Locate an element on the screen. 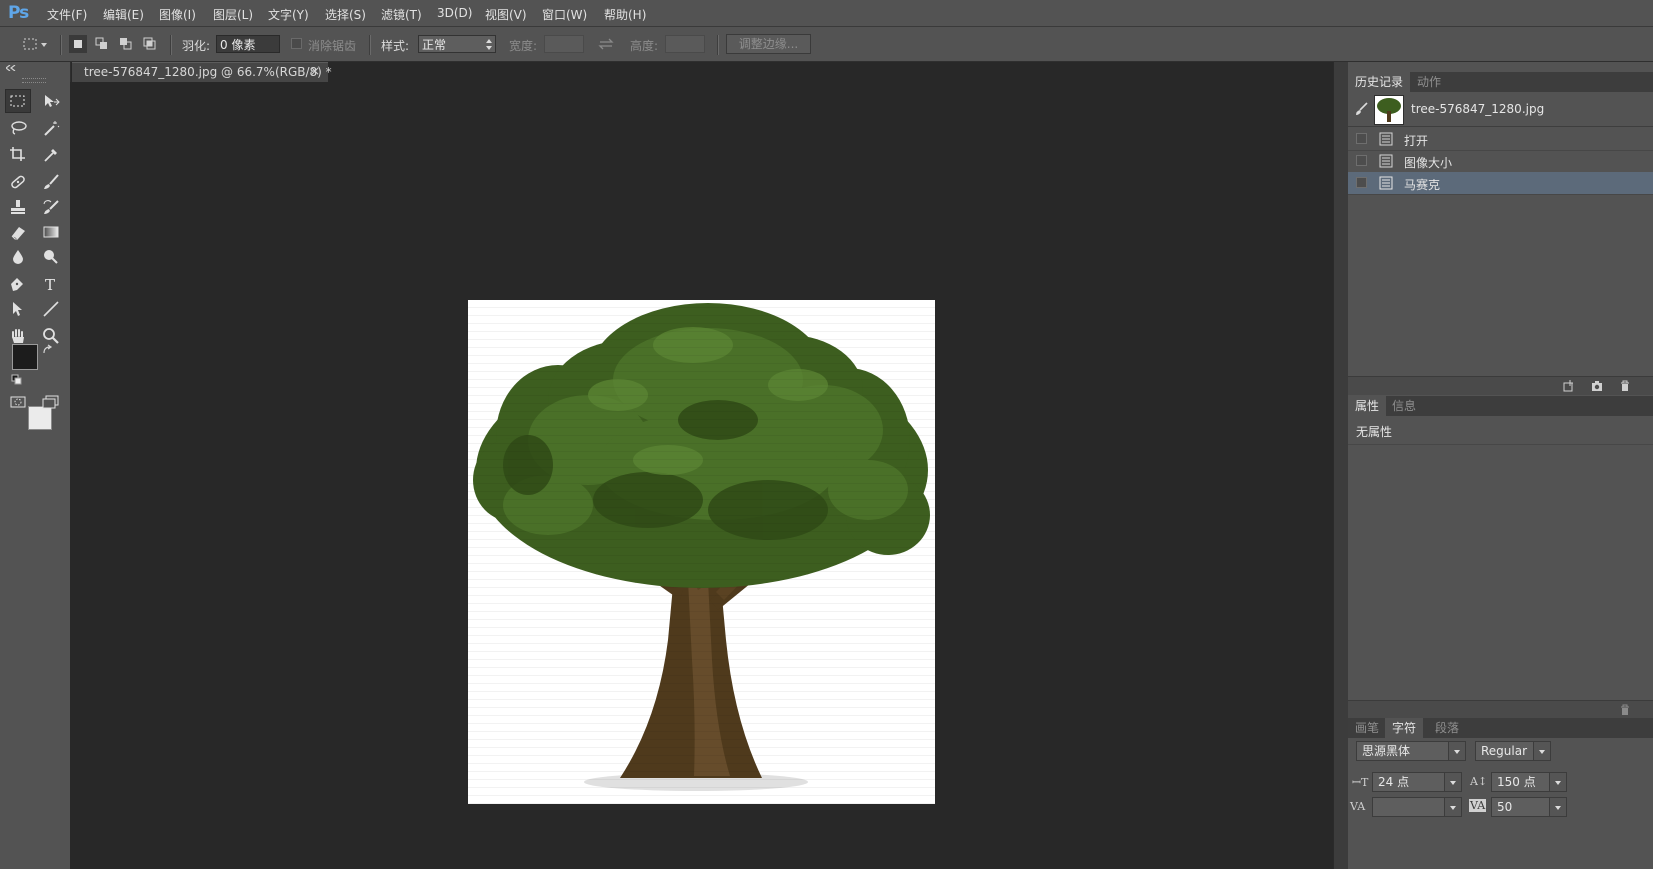 The image size is (1653, 869). add-selection-button is located at coordinates (102, 44).